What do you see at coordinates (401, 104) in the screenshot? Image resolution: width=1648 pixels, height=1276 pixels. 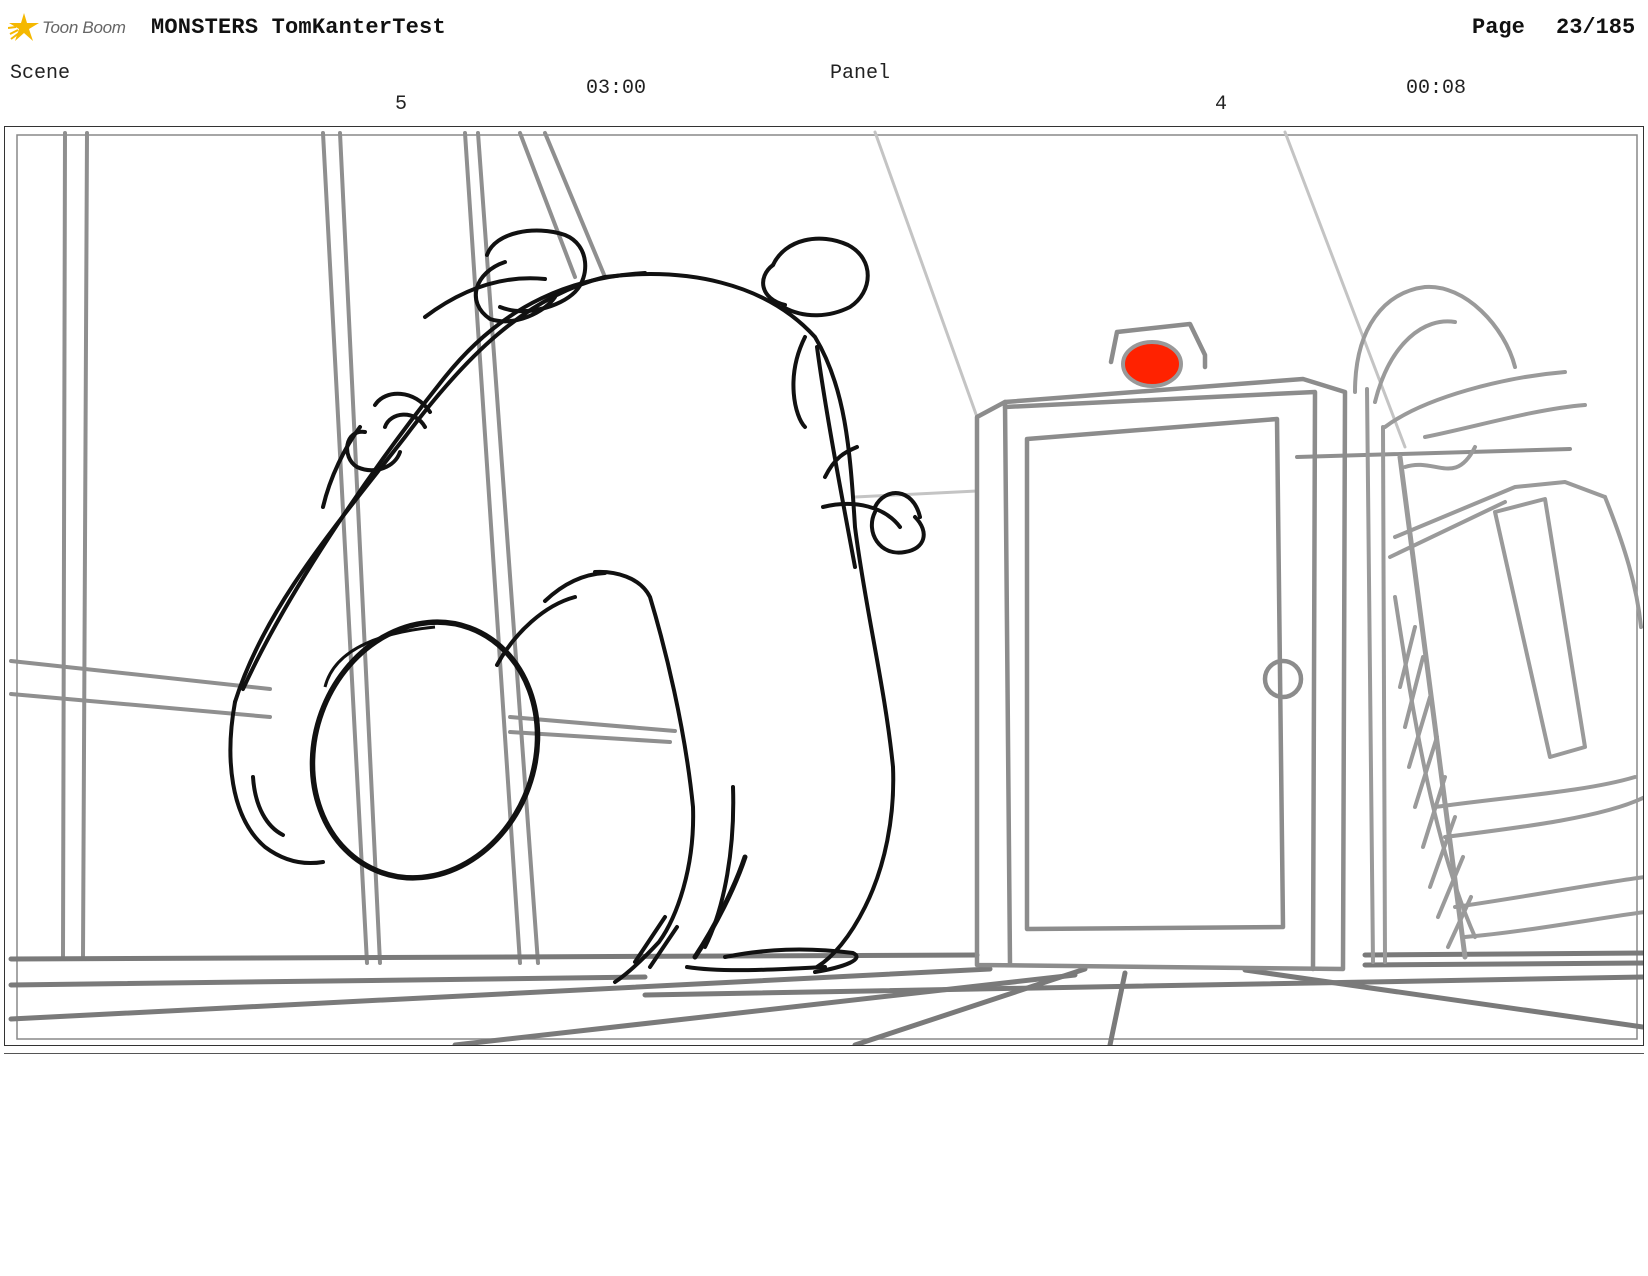 I see `scene-number: 5` at bounding box center [401, 104].